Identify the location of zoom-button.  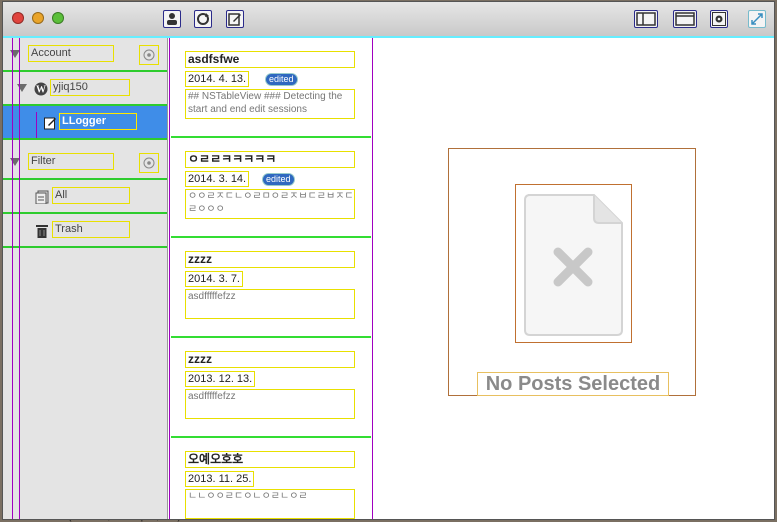
(58, 18).